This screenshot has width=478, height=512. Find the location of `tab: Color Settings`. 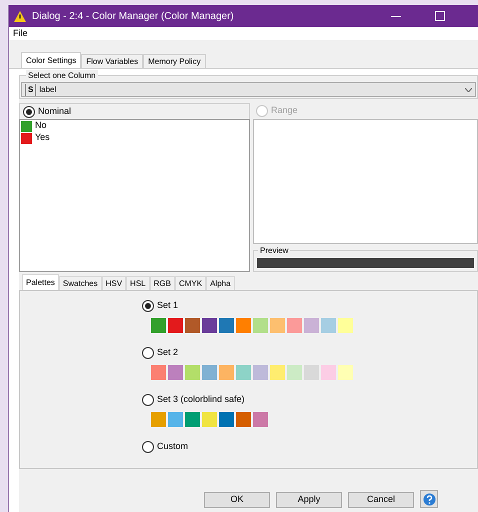

tab: Color Settings is located at coordinates (51, 60).